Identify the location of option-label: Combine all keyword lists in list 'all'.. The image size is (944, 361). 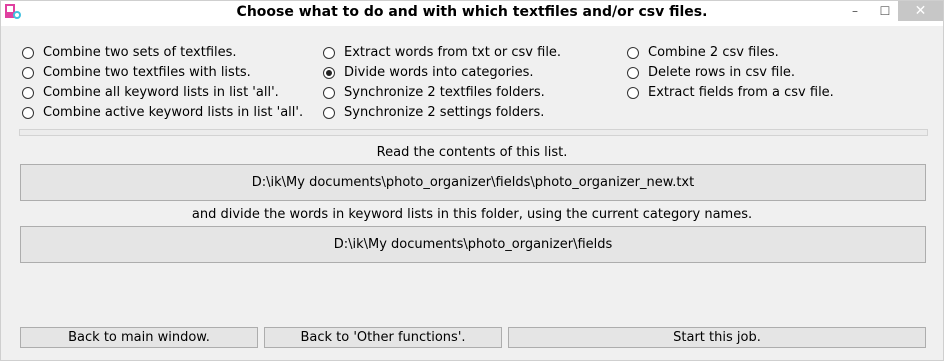
(161, 92).